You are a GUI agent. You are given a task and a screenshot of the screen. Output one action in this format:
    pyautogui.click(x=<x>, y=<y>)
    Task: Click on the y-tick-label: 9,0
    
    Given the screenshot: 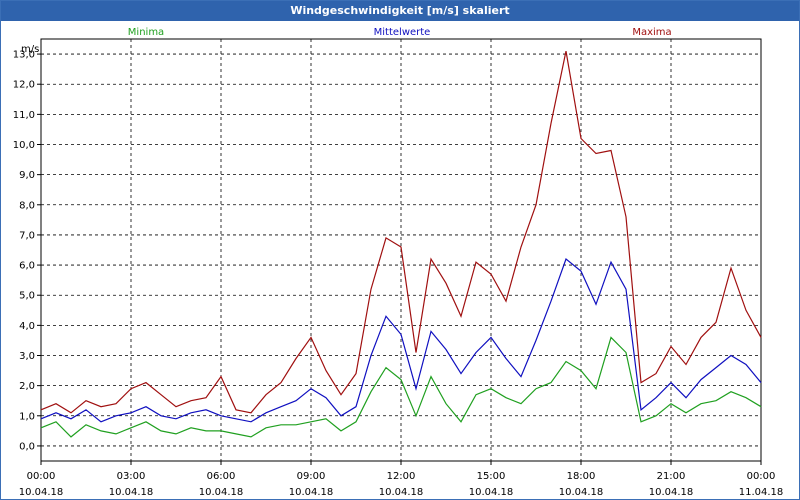 What is the action you would take?
    pyautogui.click(x=27, y=175)
    